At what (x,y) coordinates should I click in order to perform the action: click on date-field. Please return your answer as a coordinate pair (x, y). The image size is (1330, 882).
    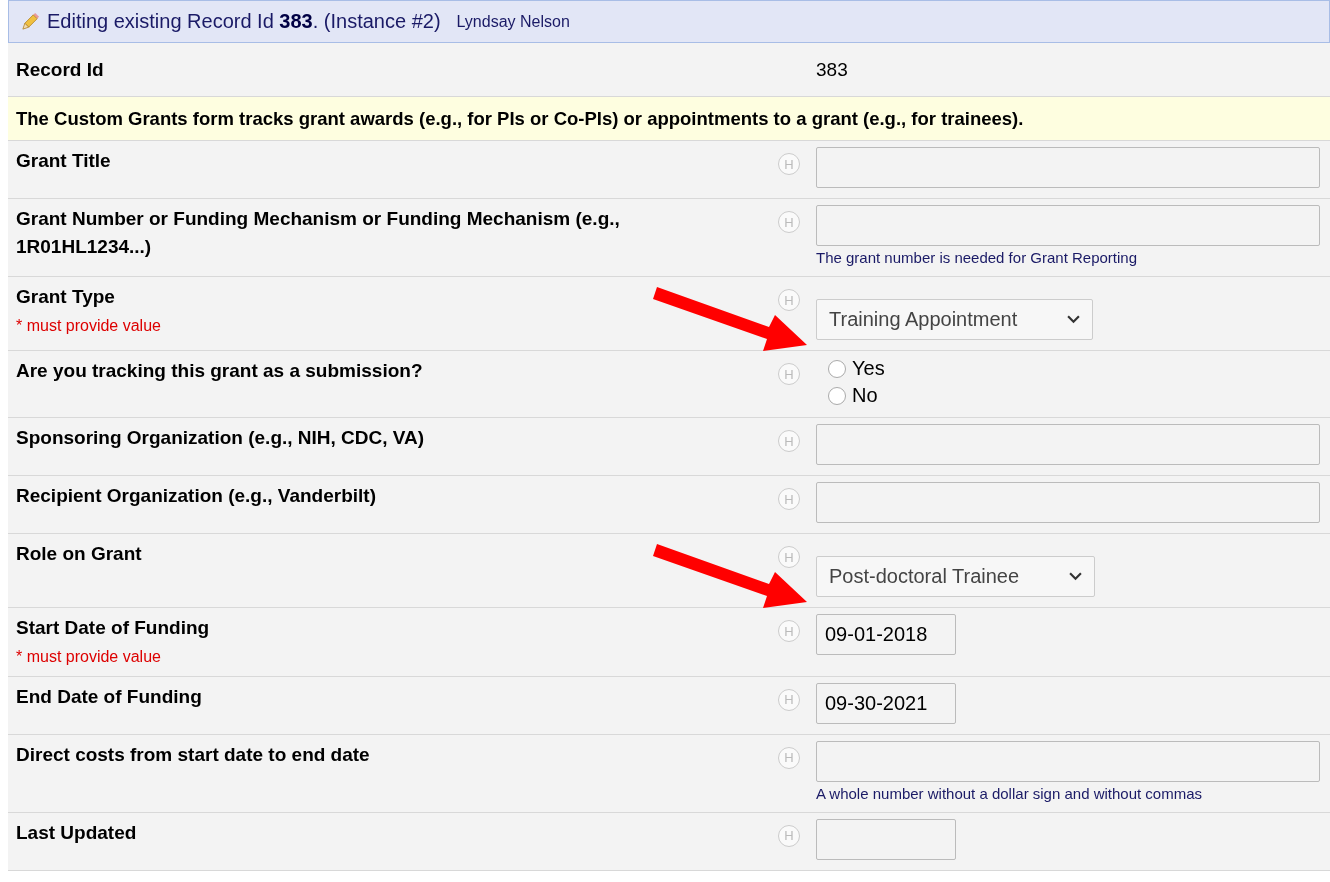
    Looking at the image, I should click on (886, 839).